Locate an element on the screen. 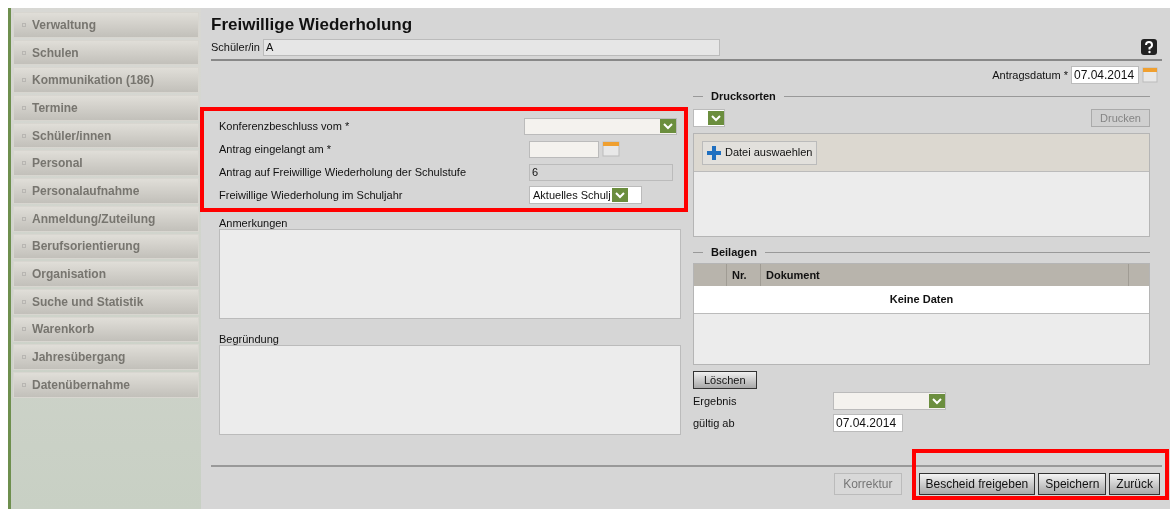 The height and width of the screenshot is (509, 1176). sidebar-item: Berufsorientierung is located at coordinates (106, 246).